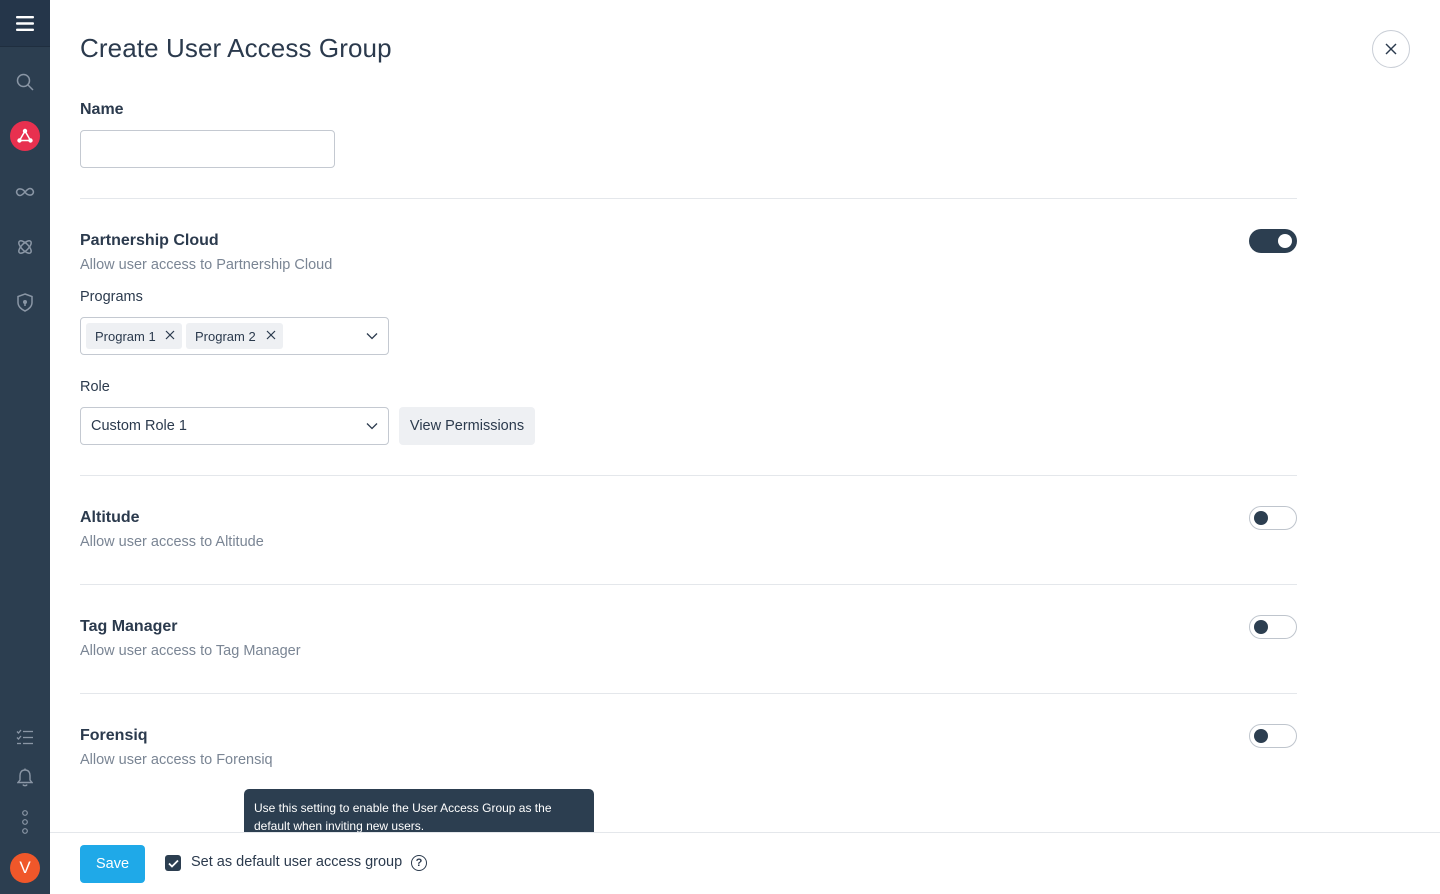  I want to click on section-description-forensiq: Allow user access to Forensiq, so click(176, 760).